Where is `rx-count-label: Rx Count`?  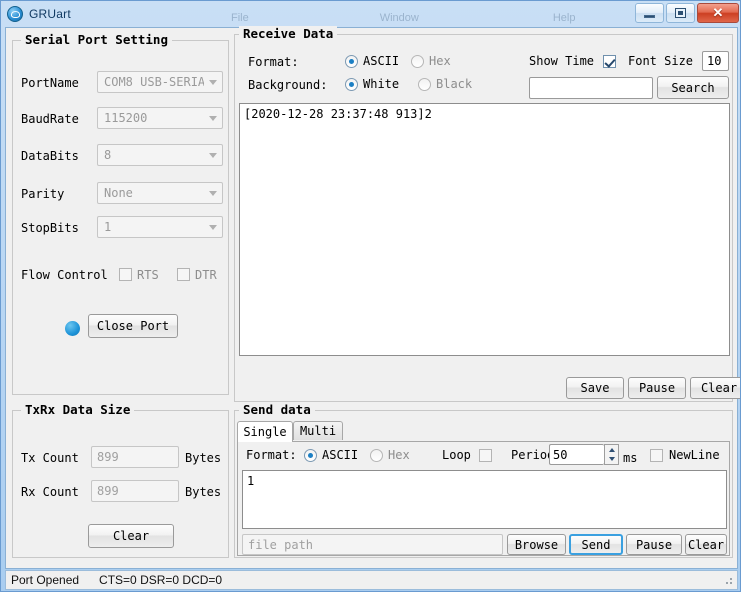
rx-count-label: Rx Count is located at coordinates (50, 492).